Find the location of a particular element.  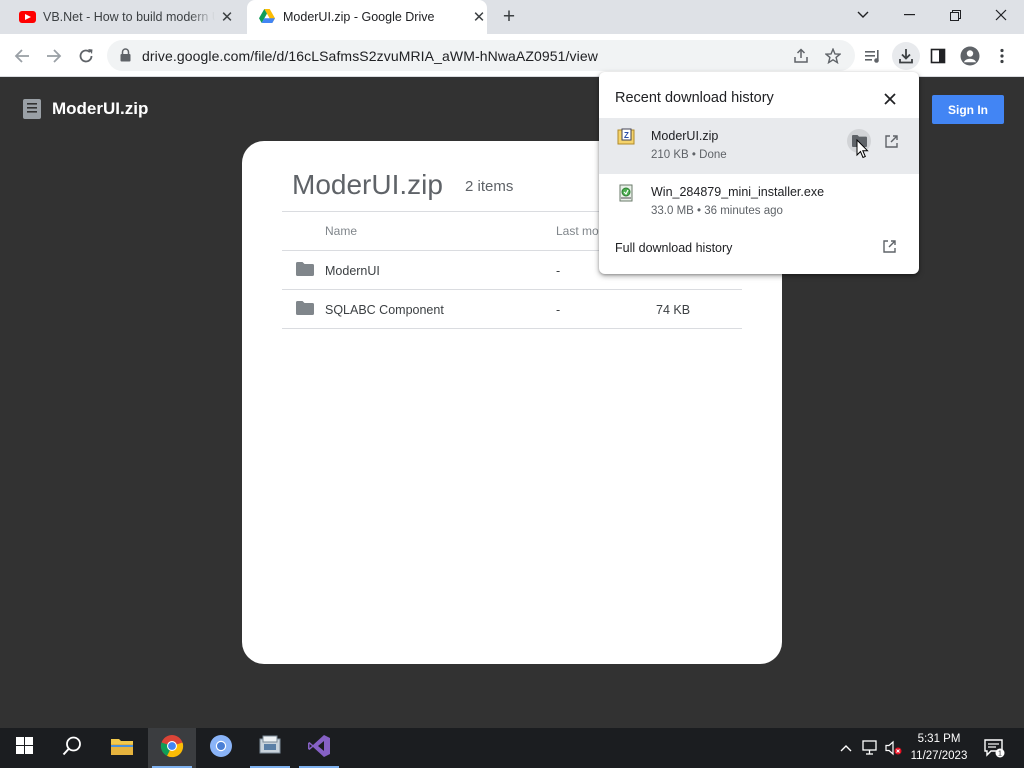

lock-icon is located at coordinates (125, 57).